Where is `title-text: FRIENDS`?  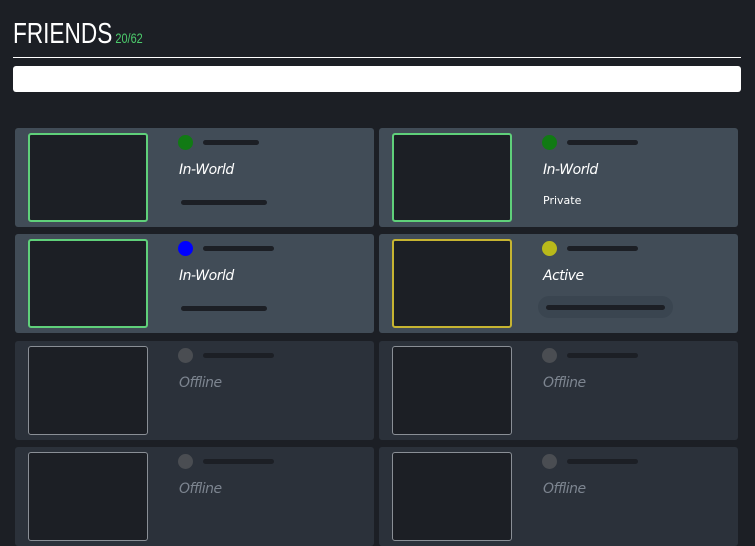
title-text: FRIENDS is located at coordinates (63, 34).